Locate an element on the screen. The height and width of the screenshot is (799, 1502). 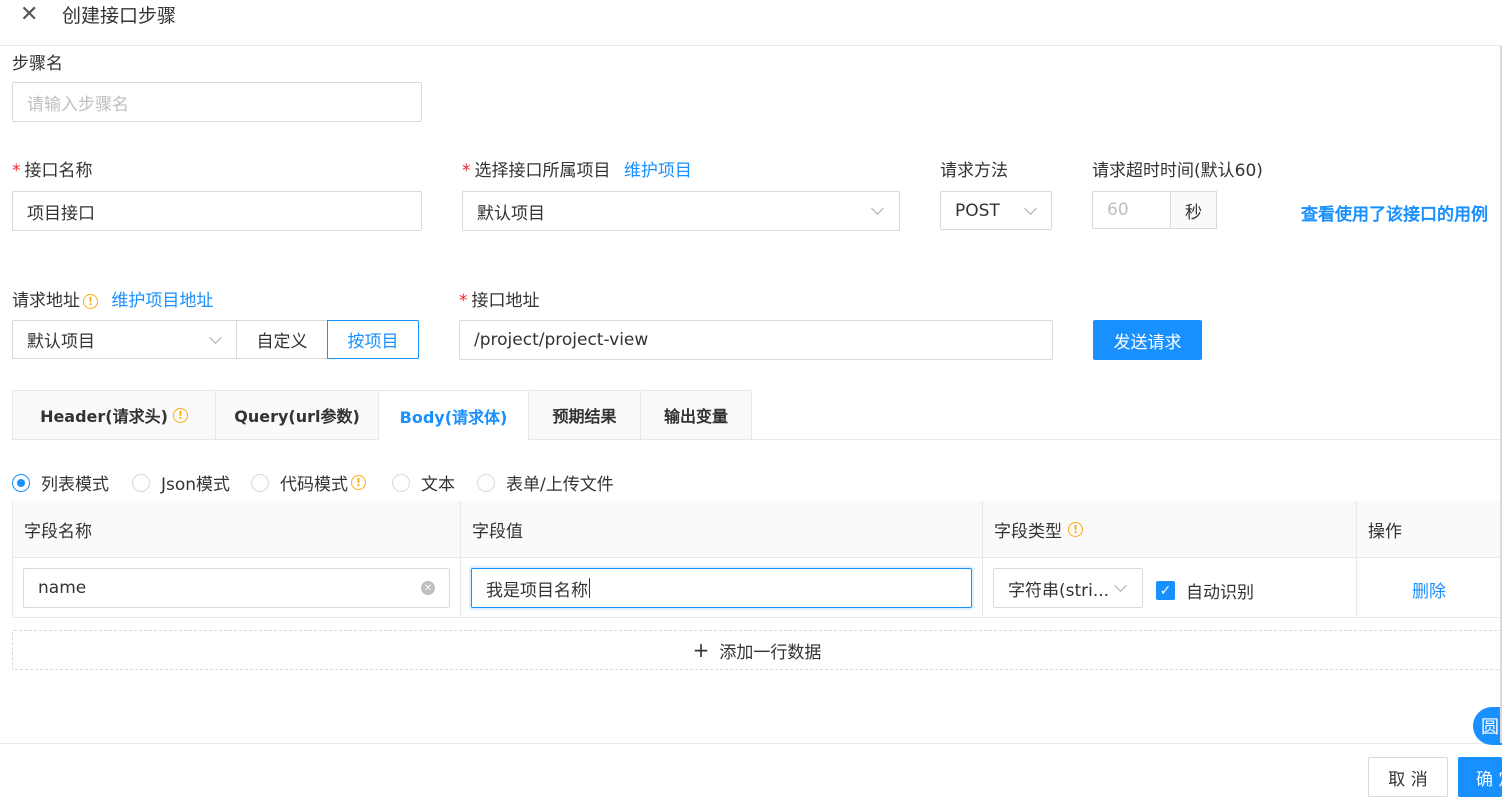
timeout-label: 请求超时时间(默认60) is located at coordinates (1177, 171).